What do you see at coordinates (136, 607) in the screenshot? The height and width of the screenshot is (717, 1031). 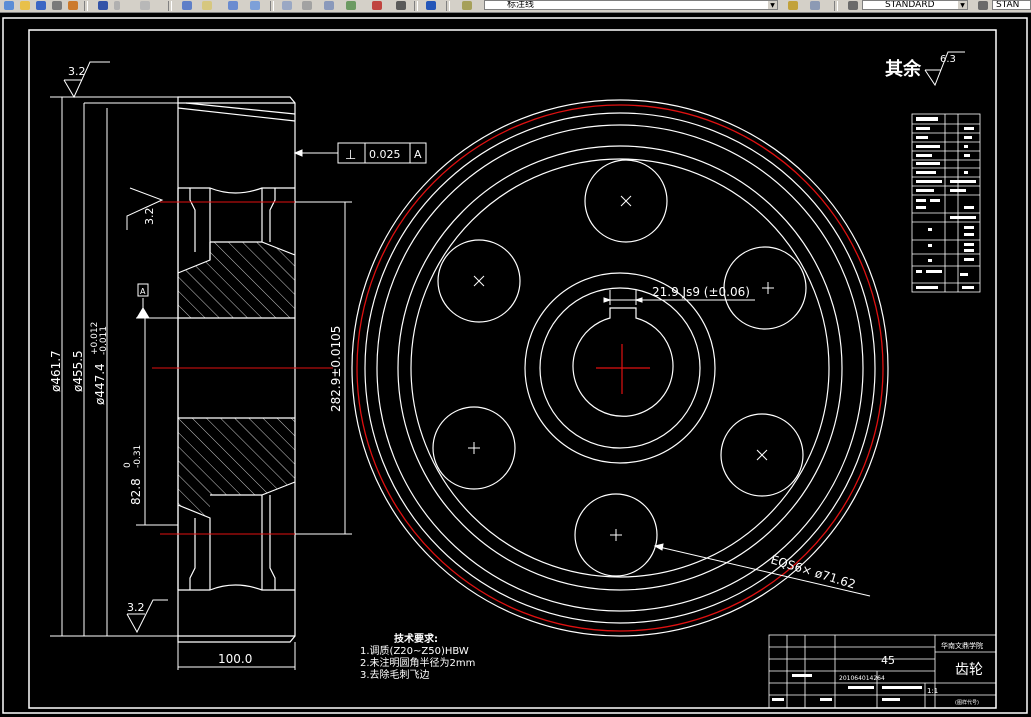 I see `roughness-bottom-label: 3.2` at bounding box center [136, 607].